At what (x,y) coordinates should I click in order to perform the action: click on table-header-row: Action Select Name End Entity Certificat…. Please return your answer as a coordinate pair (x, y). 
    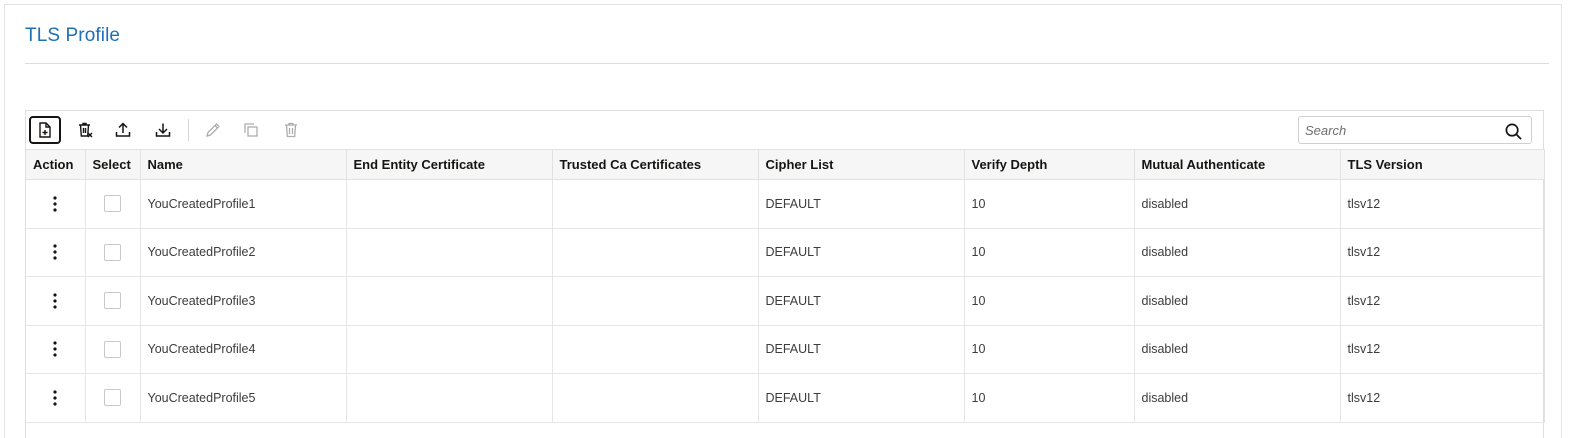
    Looking at the image, I should click on (785, 164).